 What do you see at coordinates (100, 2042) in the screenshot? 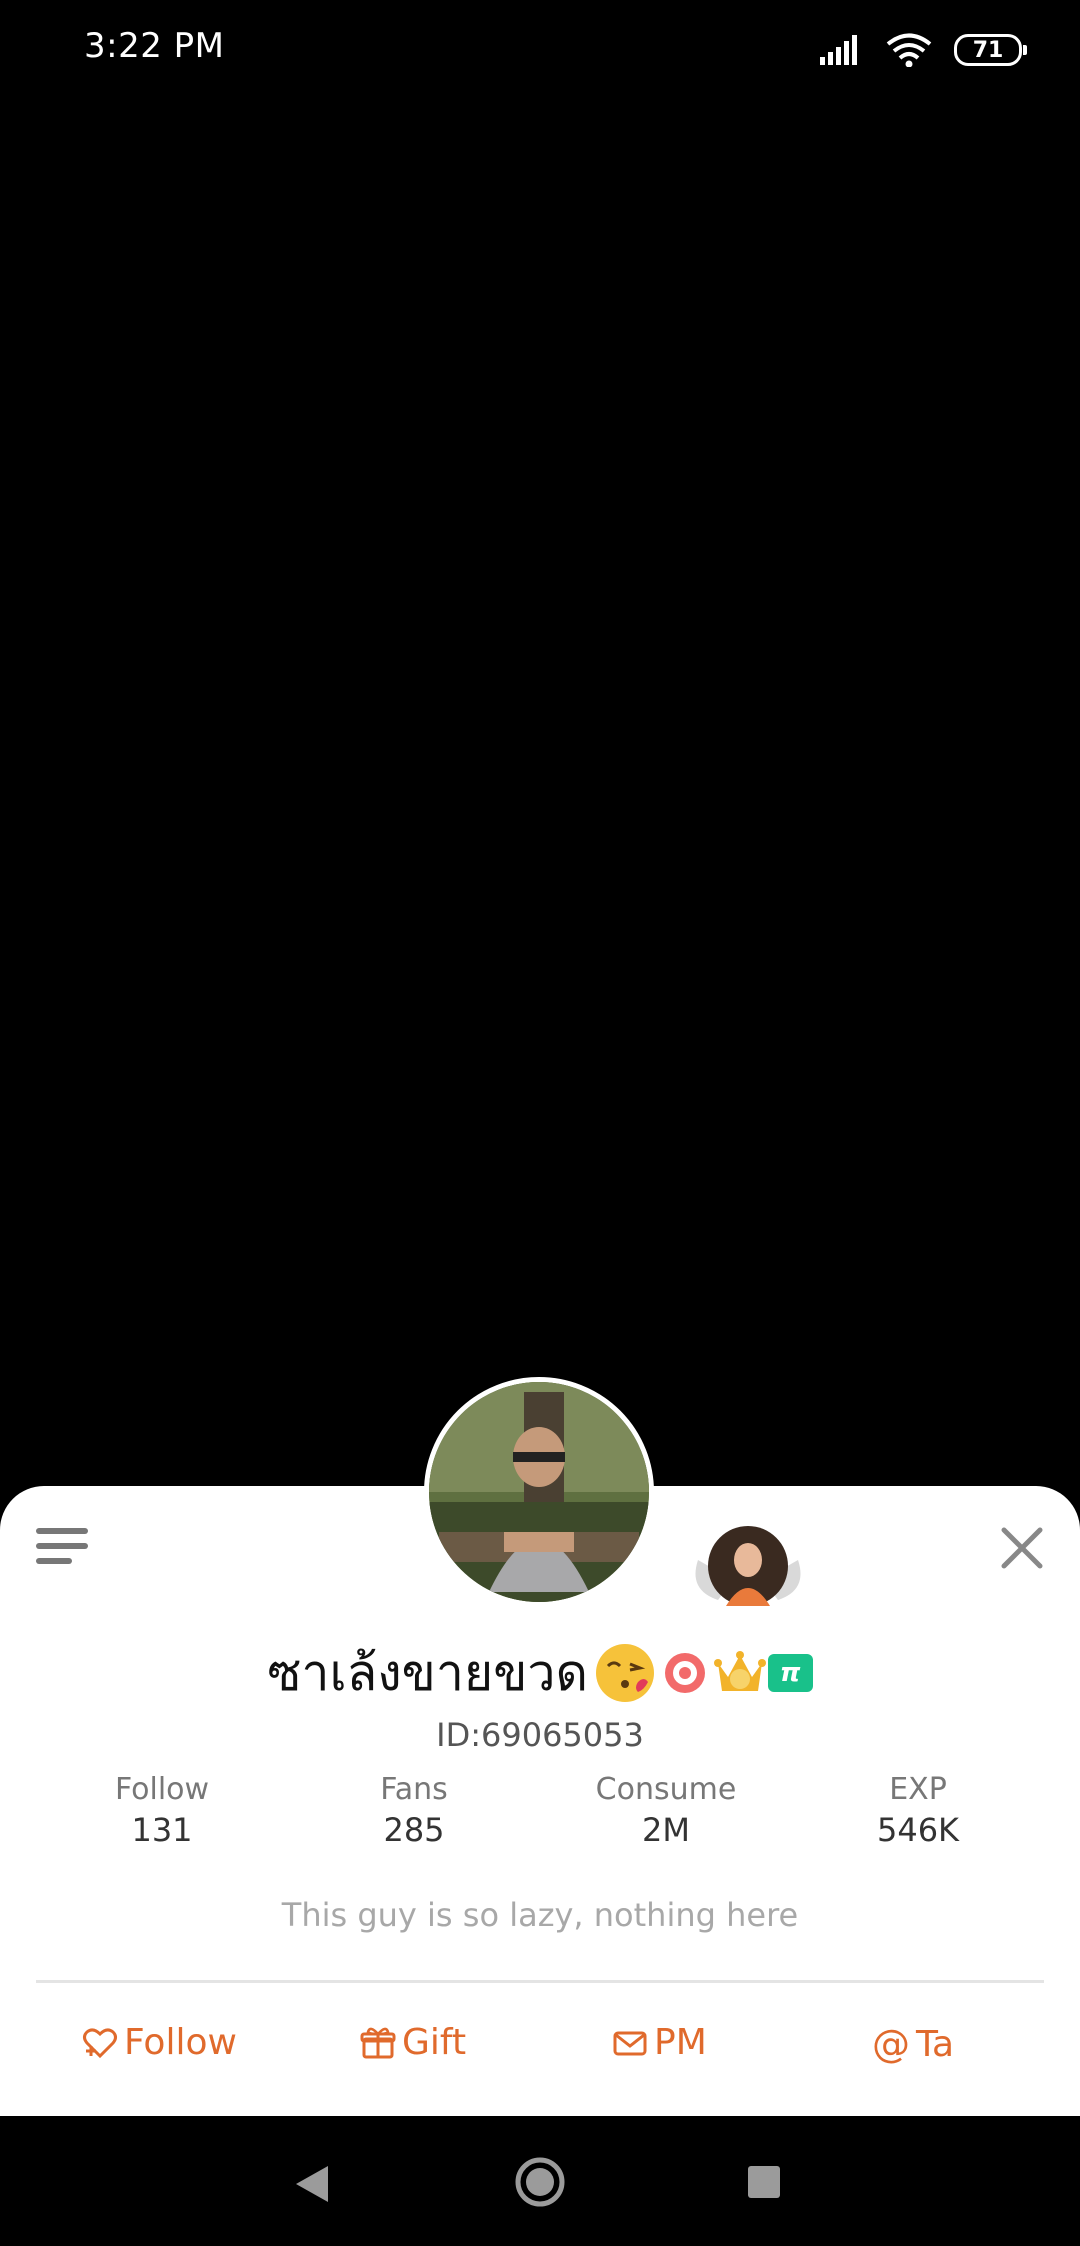
I see `follow-icon` at bounding box center [100, 2042].